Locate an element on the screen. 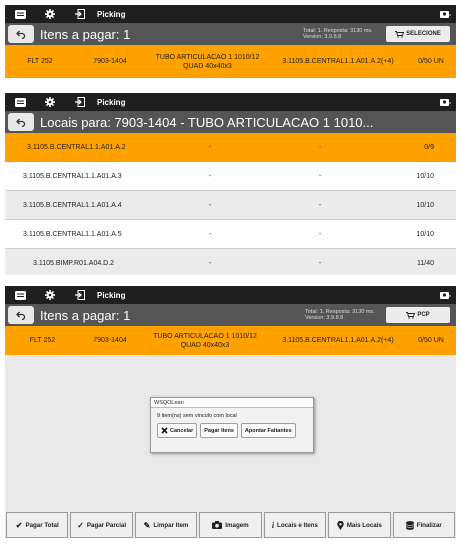 Image resolution: width=461 pixels, height=546 pixels. double-check-icon: ✔ is located at coordinates (19, 525).